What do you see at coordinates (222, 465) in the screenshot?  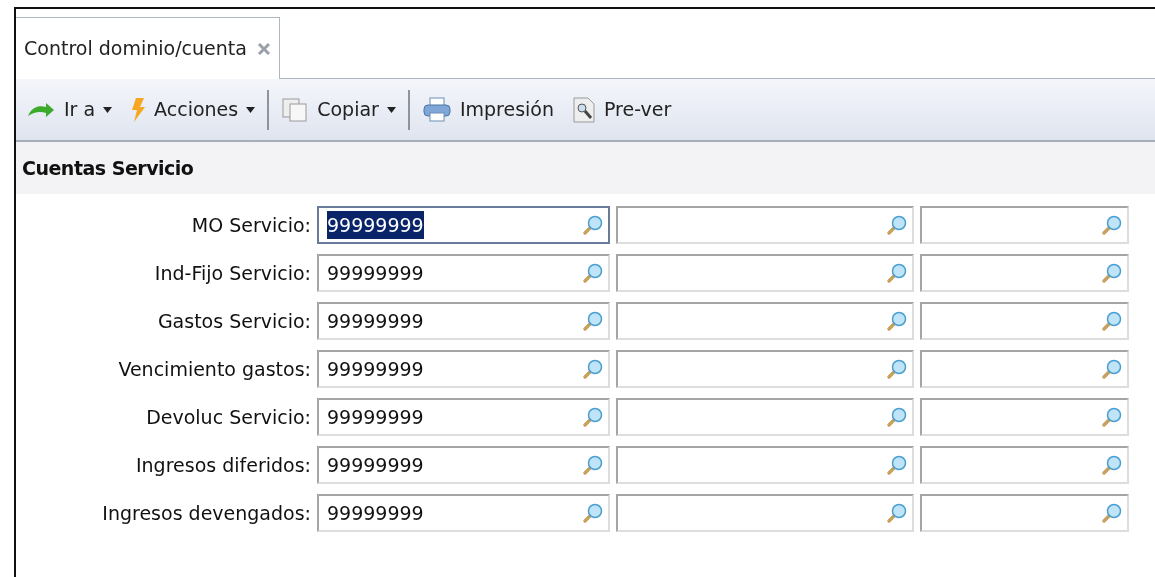 I see `field-label: Ingresos diferidos:` at bounding box center [222, 465].